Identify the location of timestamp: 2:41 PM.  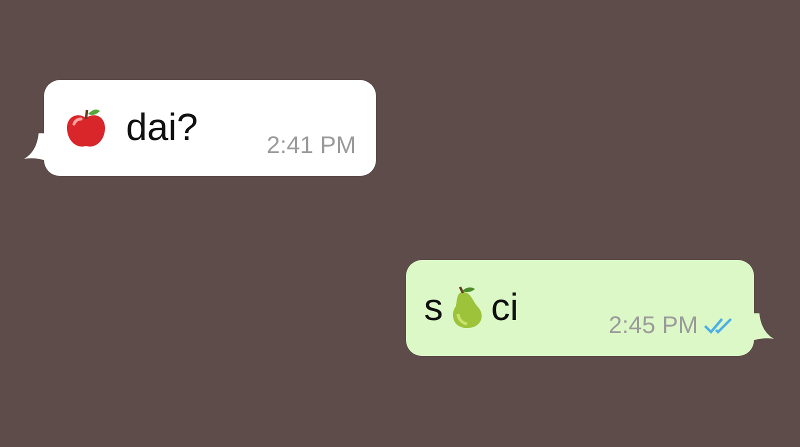
(311, 146).